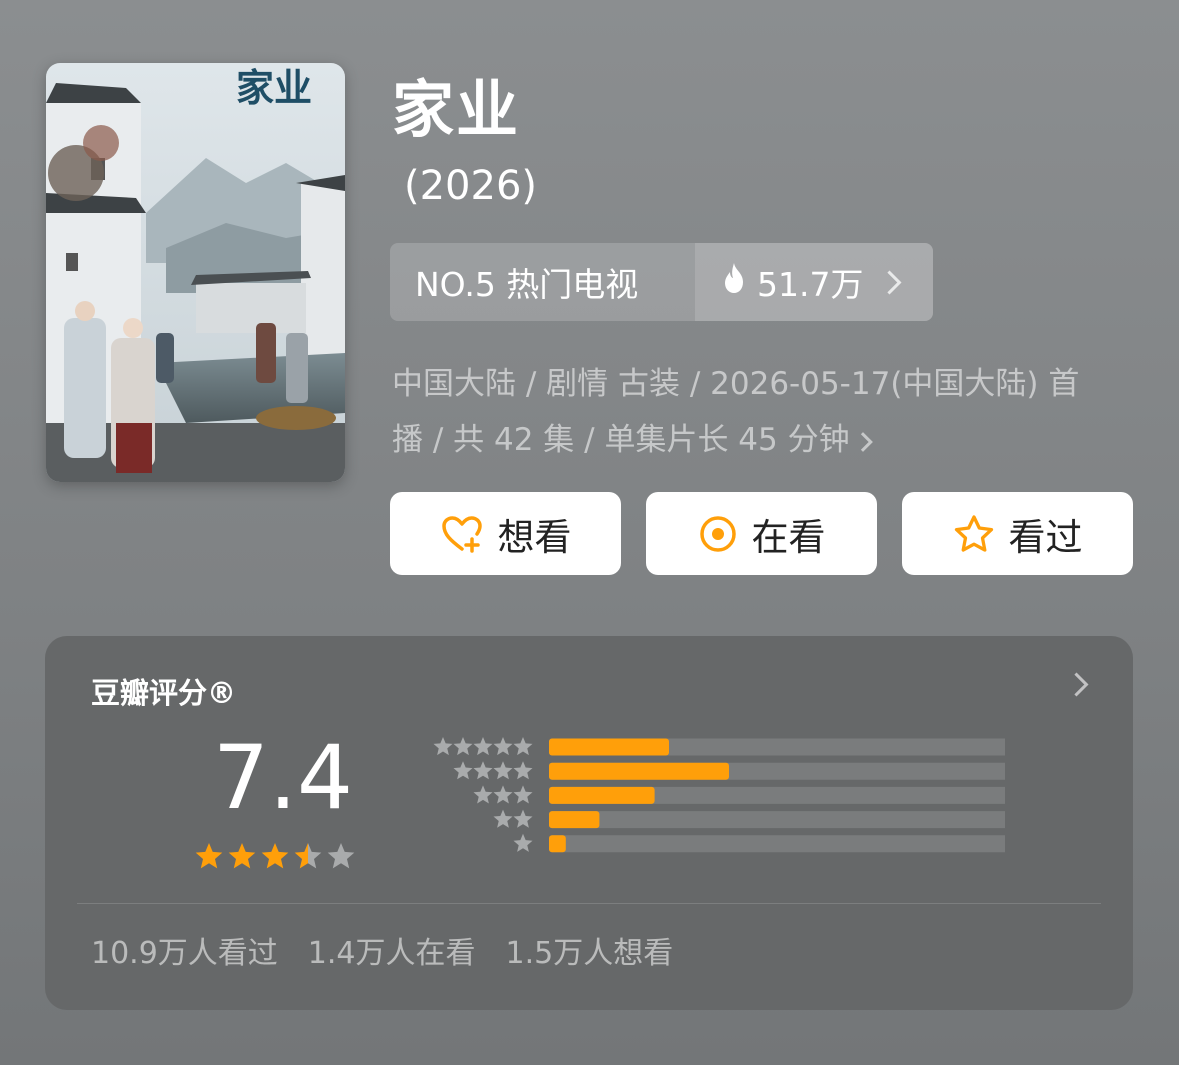 The image size is (1179, 1065). Describe the element at coordinates (195, 272) in the screenshot. I see `poster-image: 家业` at that location.